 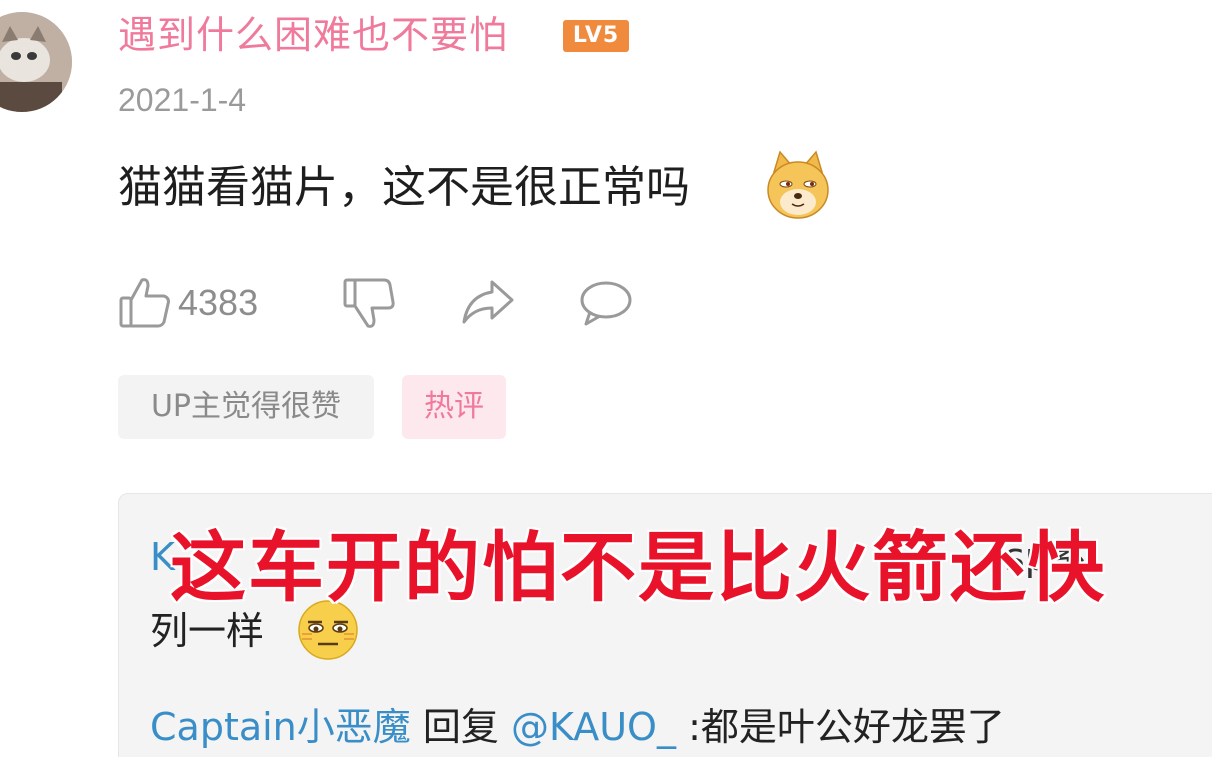 I want to click on comment-username: 遇到什么困难也不要怕, so click(x=313, y=35).